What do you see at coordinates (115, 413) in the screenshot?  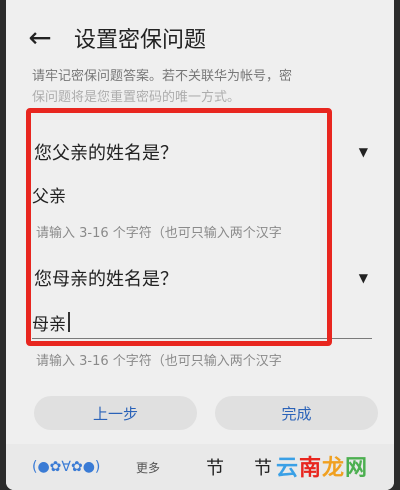 I see `previous-step-button: 上一步` at bounding box center [115, 413].